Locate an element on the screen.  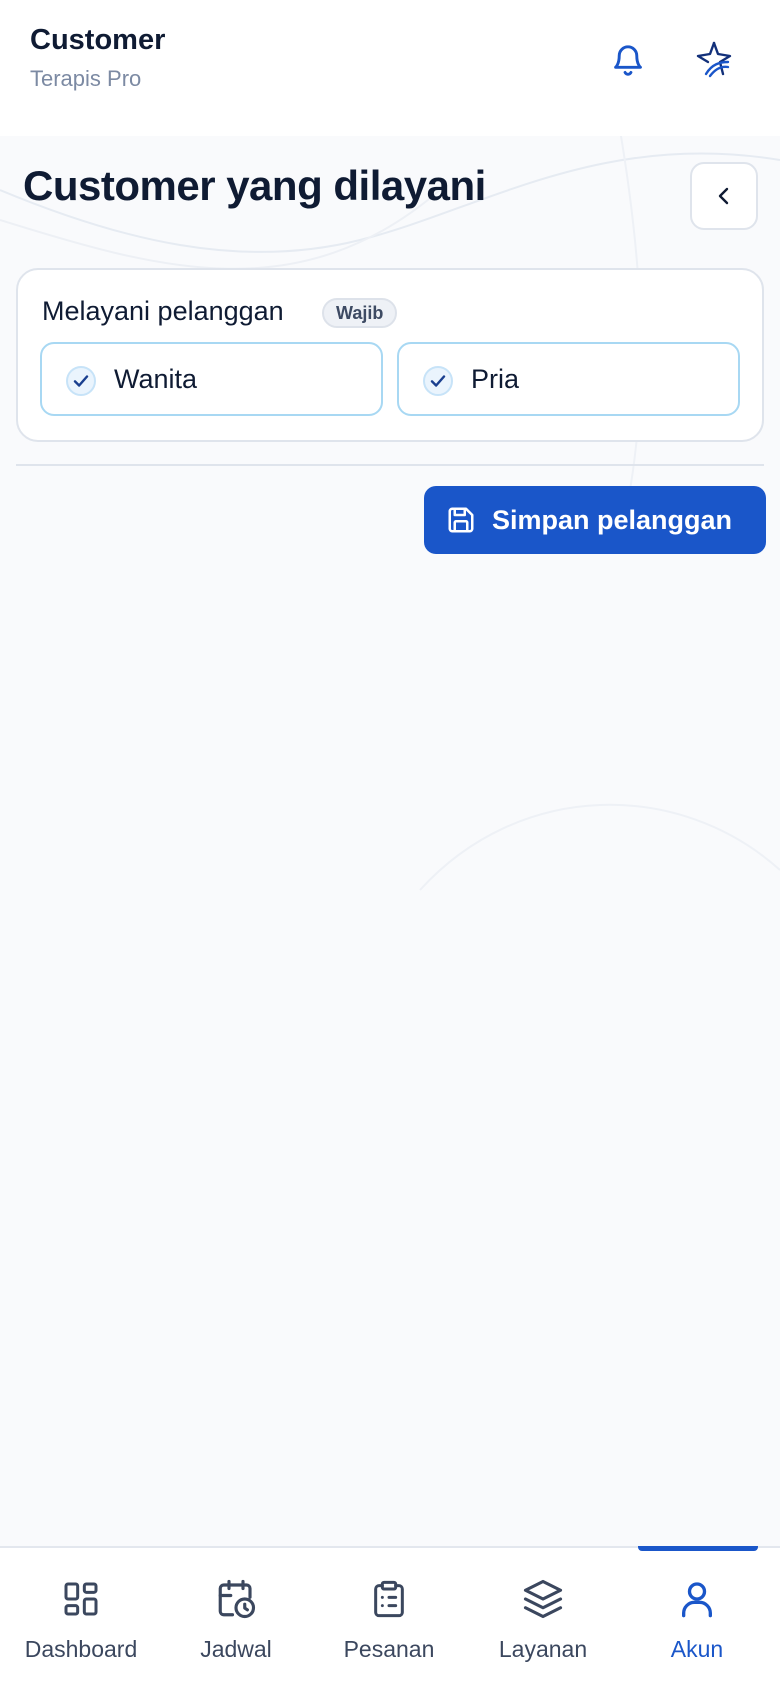
app-title: Customer is located at coordinates (98, 40).